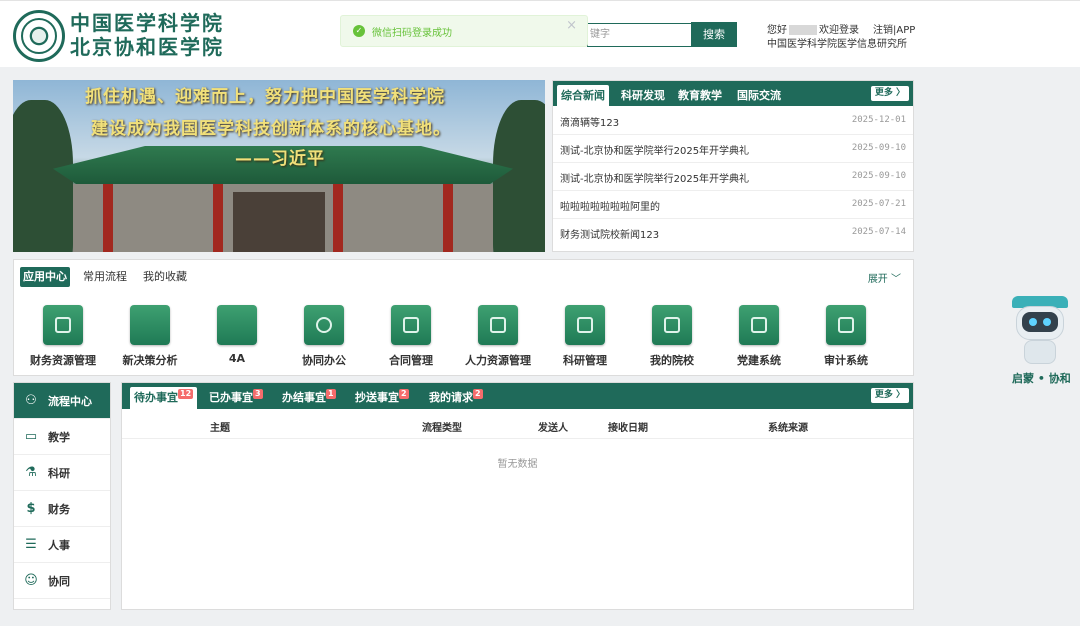  Describe the element at coordinates (585, 336) in the screenshot. I see `app-research: 科研管理` at that location.